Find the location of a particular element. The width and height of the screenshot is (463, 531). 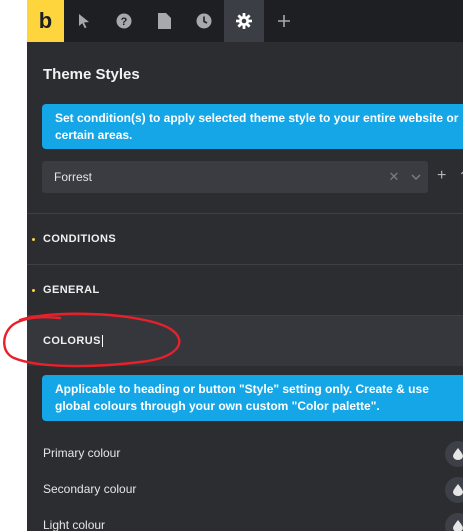

panel-title: Theme Styles is located at coordinates (91, 74).